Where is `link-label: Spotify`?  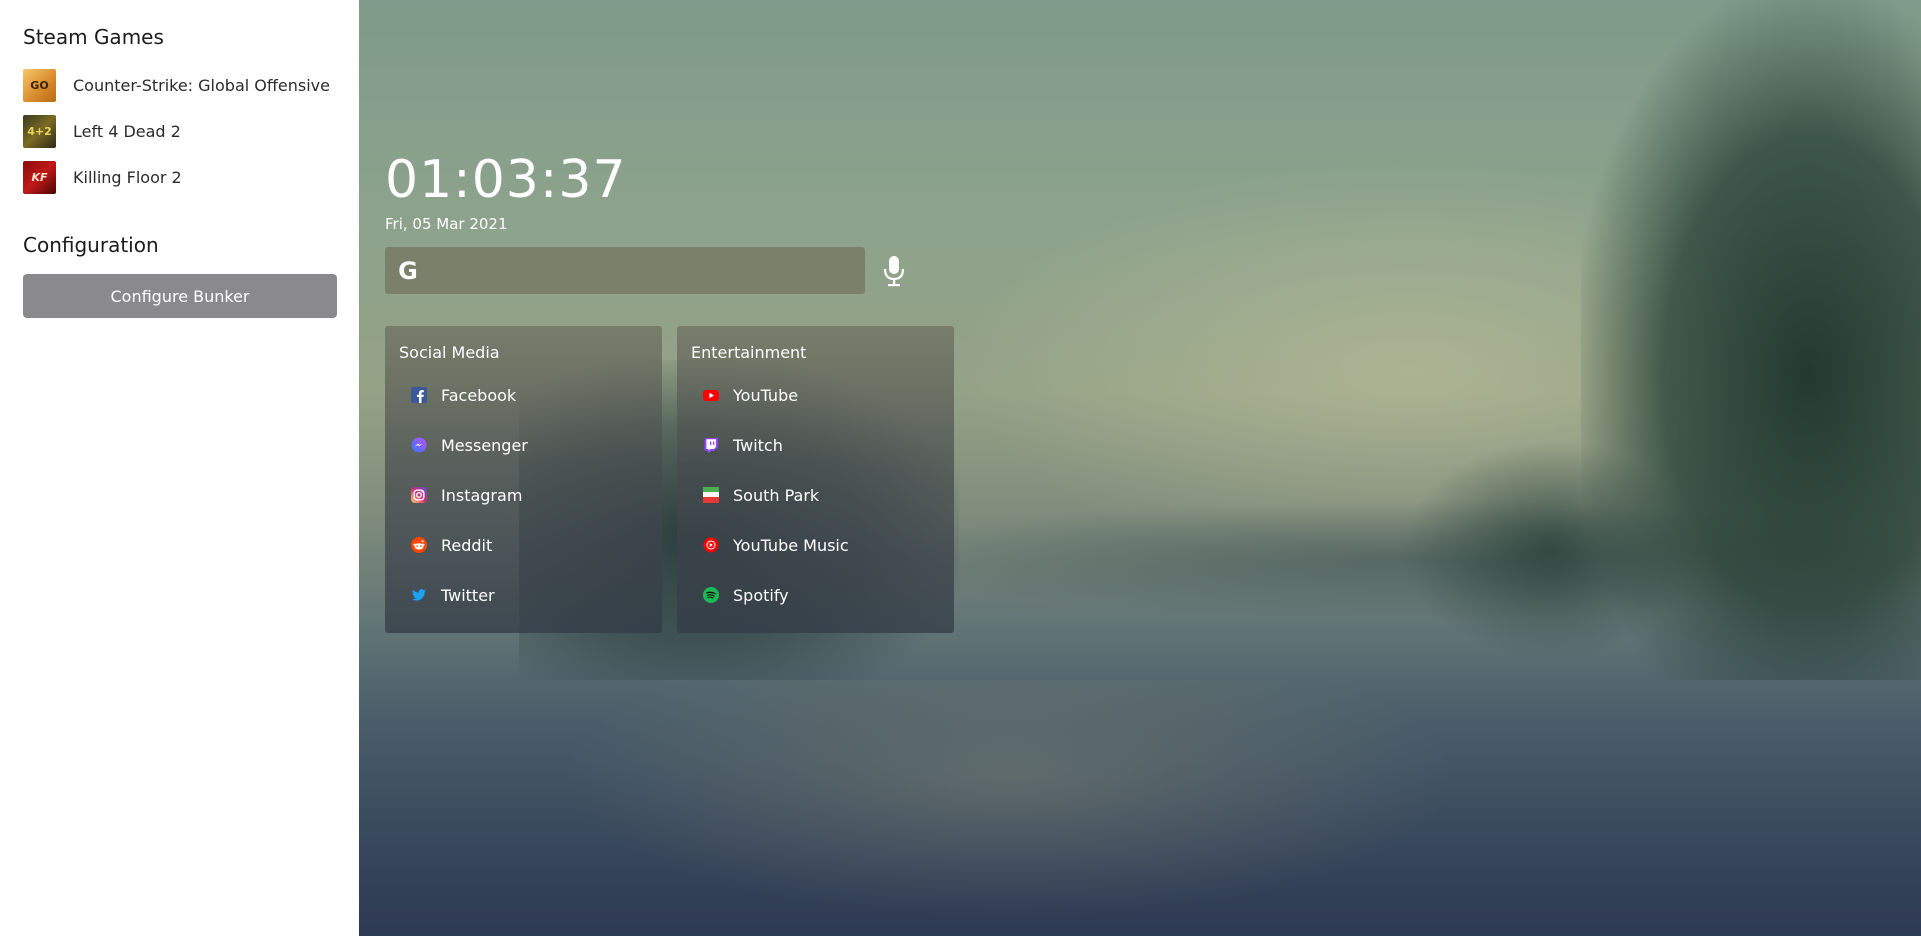
link-label: Spotify is located at coordinates (761, 595).